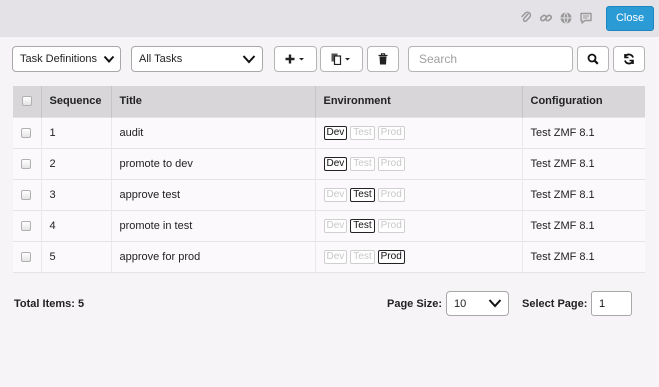  I want to click on task-filter-select: All Tasks, so click(197, 59).